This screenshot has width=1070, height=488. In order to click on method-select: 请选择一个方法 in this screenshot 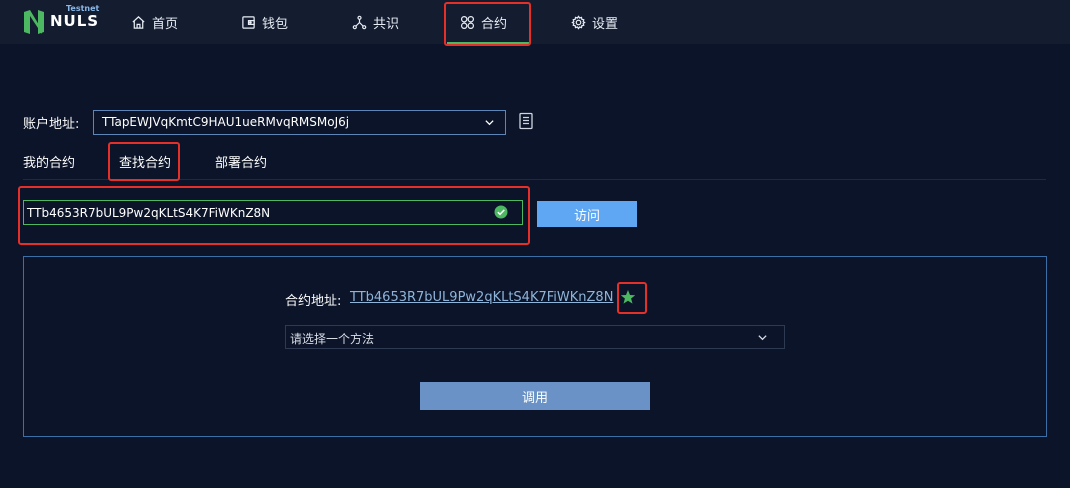, I will do `click(535, 337)`.